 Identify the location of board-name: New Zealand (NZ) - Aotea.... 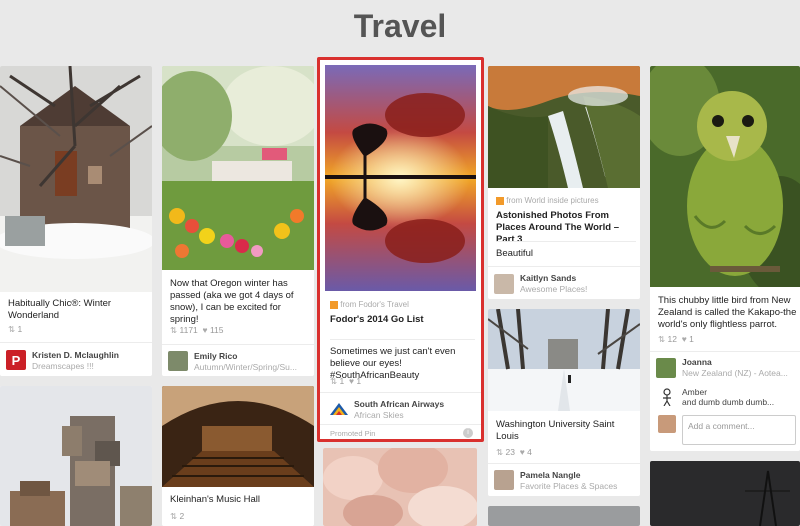
(735, 373).